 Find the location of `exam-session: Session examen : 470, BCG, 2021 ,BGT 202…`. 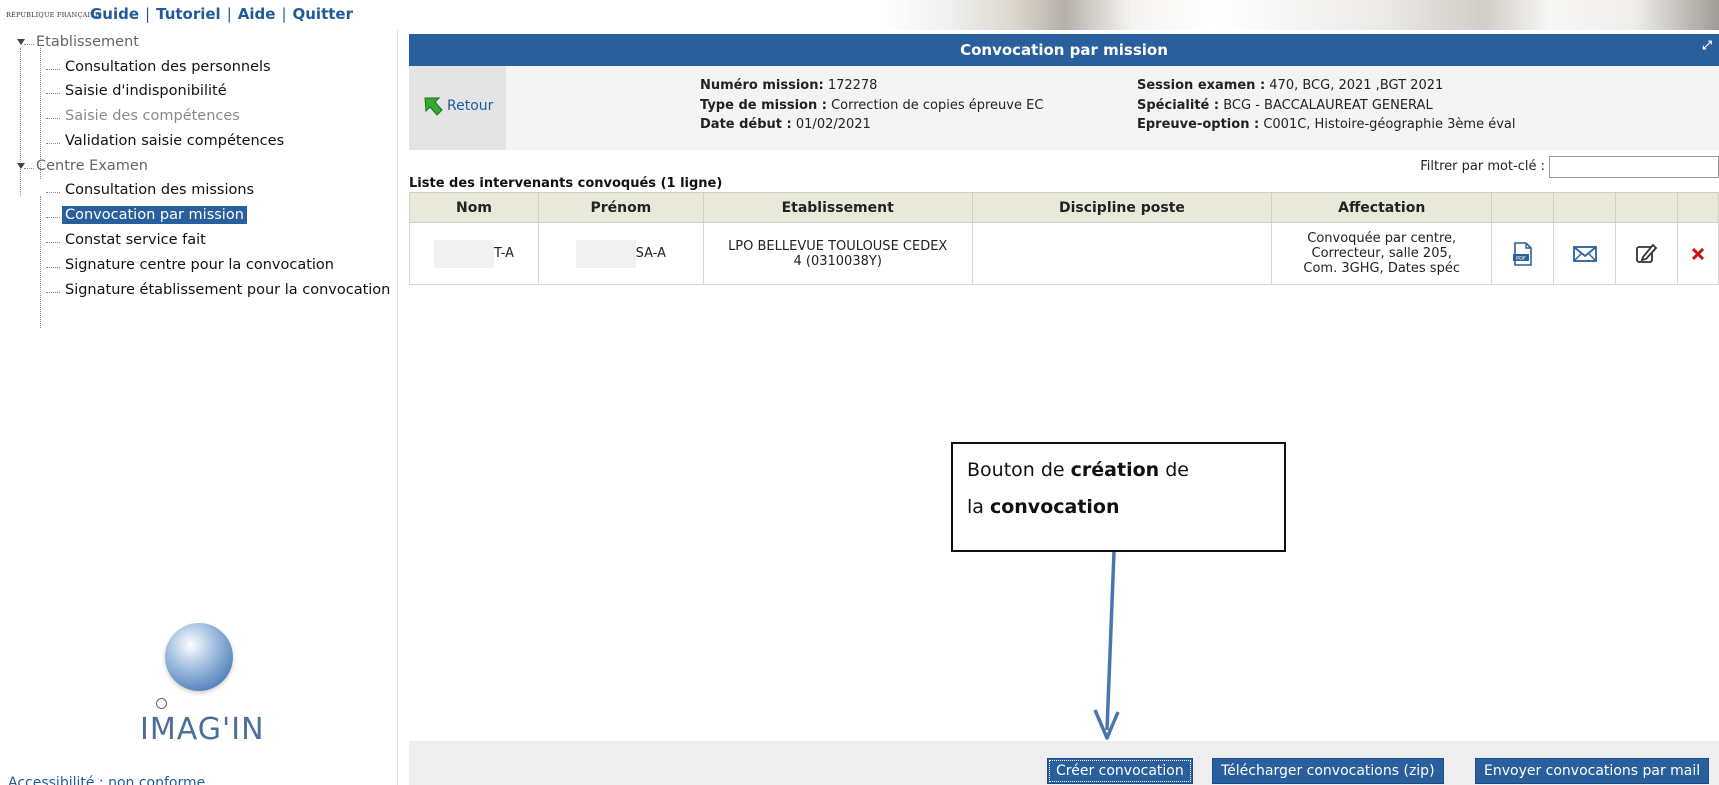

exam-session: Session examen : 470, BCG, 2021 ,BGT 202… is located at coordinates (1290, 85).